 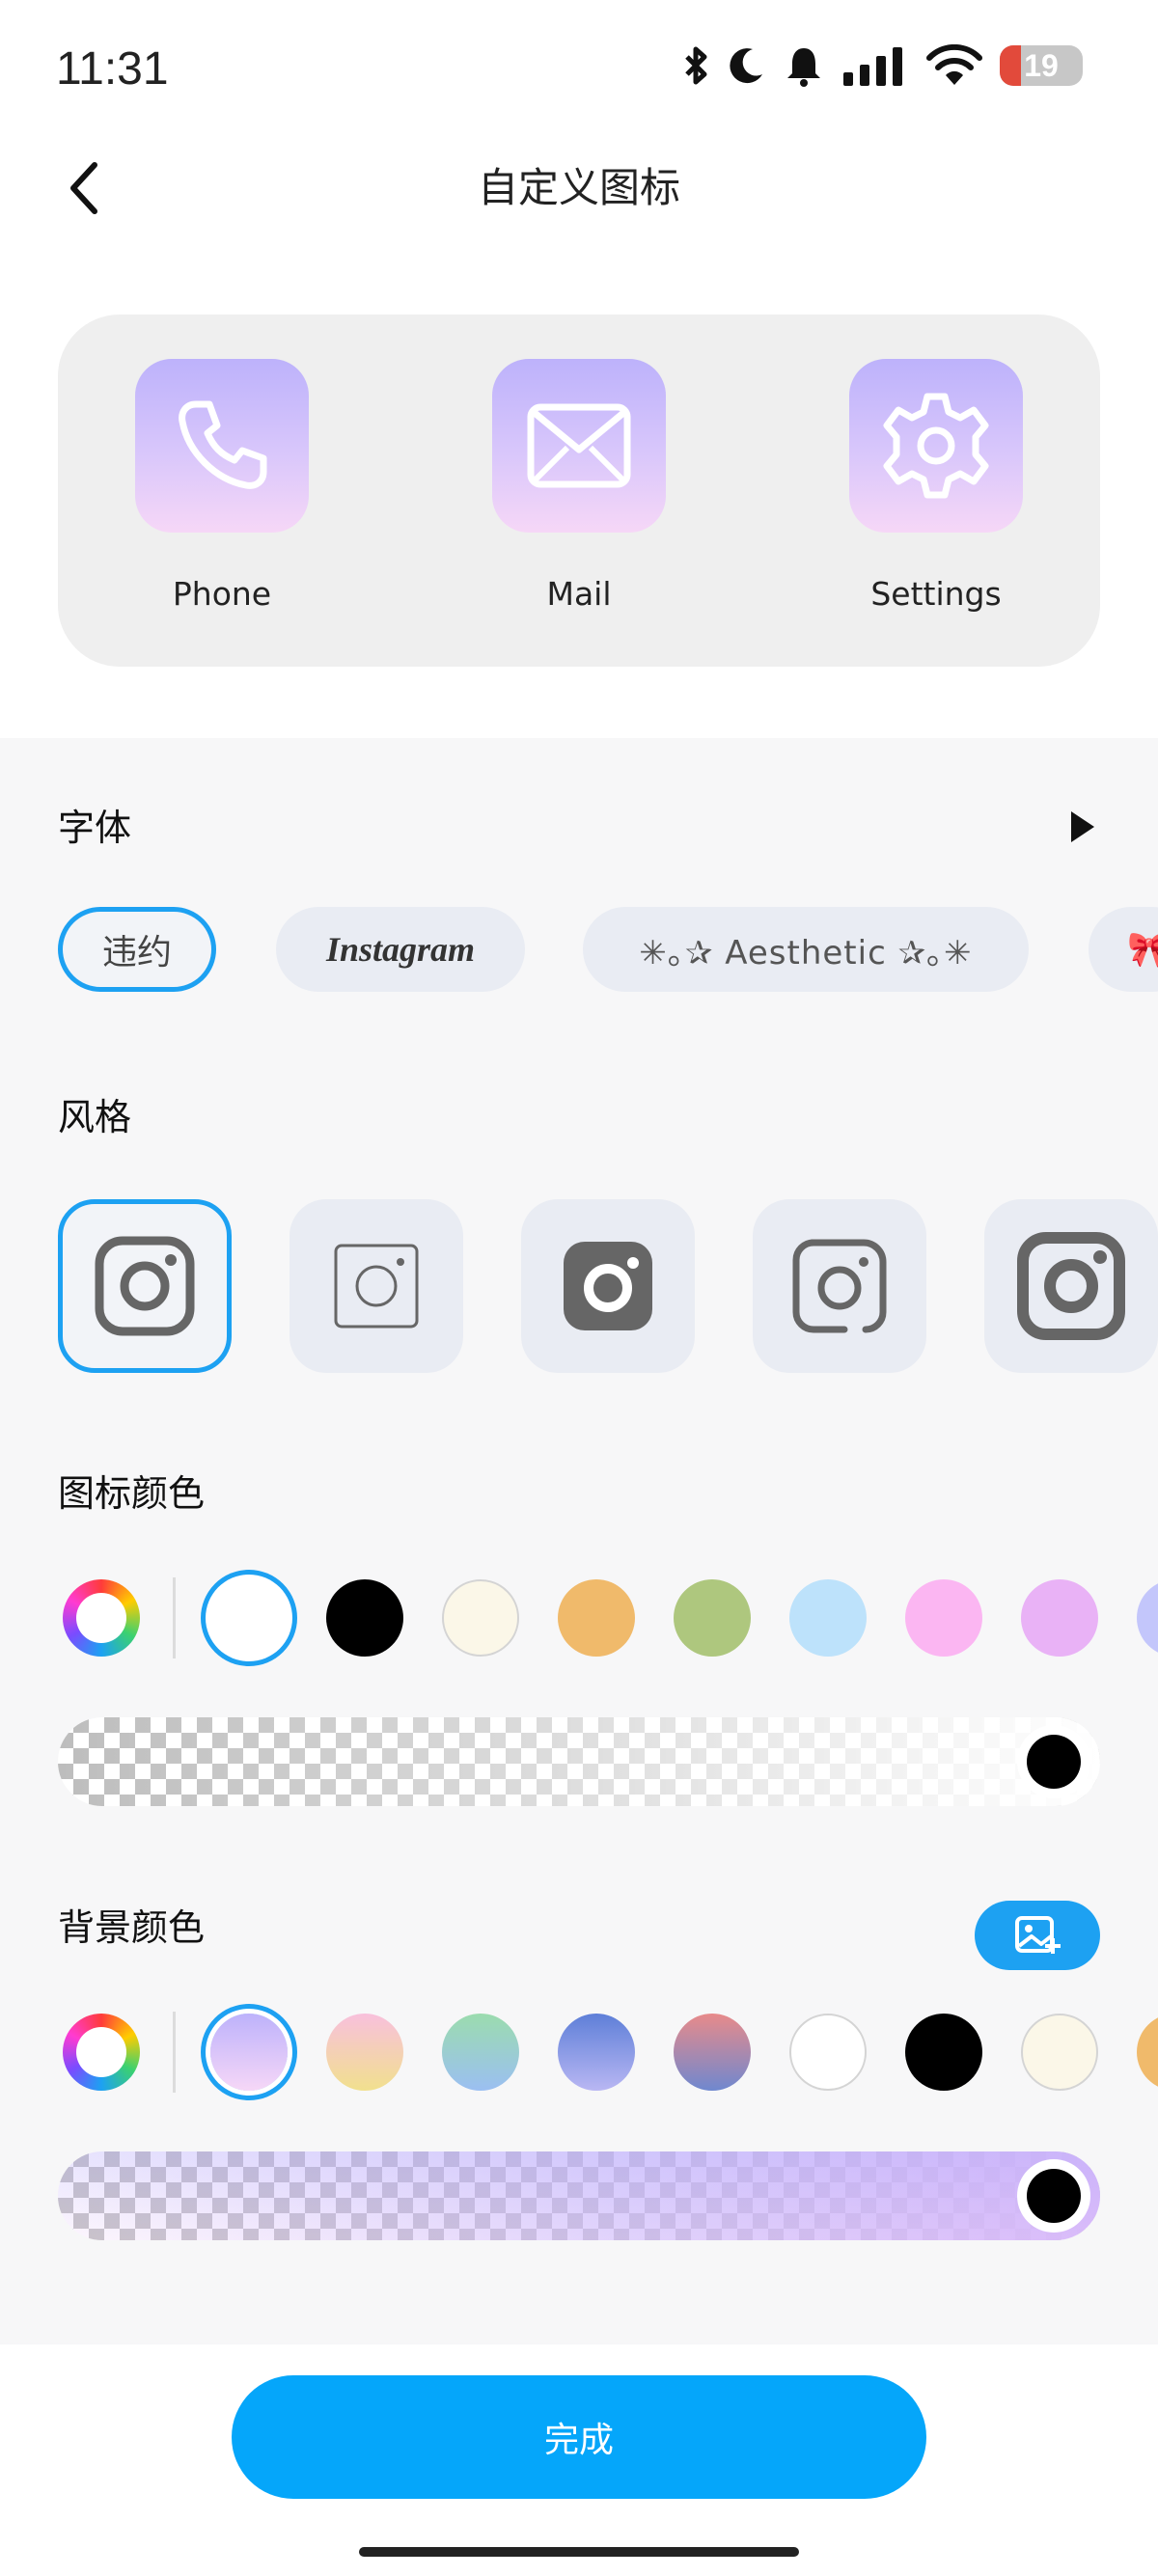 I want to click on mail-icon, so click(x=579, y=445).